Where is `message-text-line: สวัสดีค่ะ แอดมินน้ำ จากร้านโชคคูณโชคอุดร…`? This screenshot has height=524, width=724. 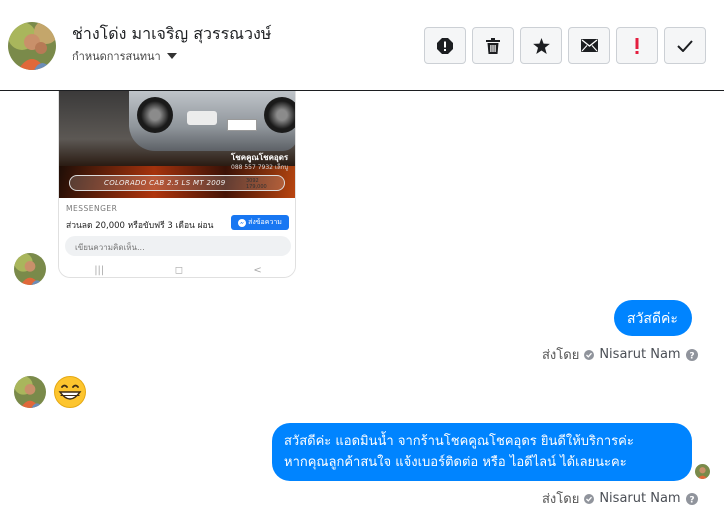
message-text-line: สวัสดีค่ะ แอดมินน้ำ จากร้านโชคคูณโชคอุดร… is located at coordinates (459, 441).